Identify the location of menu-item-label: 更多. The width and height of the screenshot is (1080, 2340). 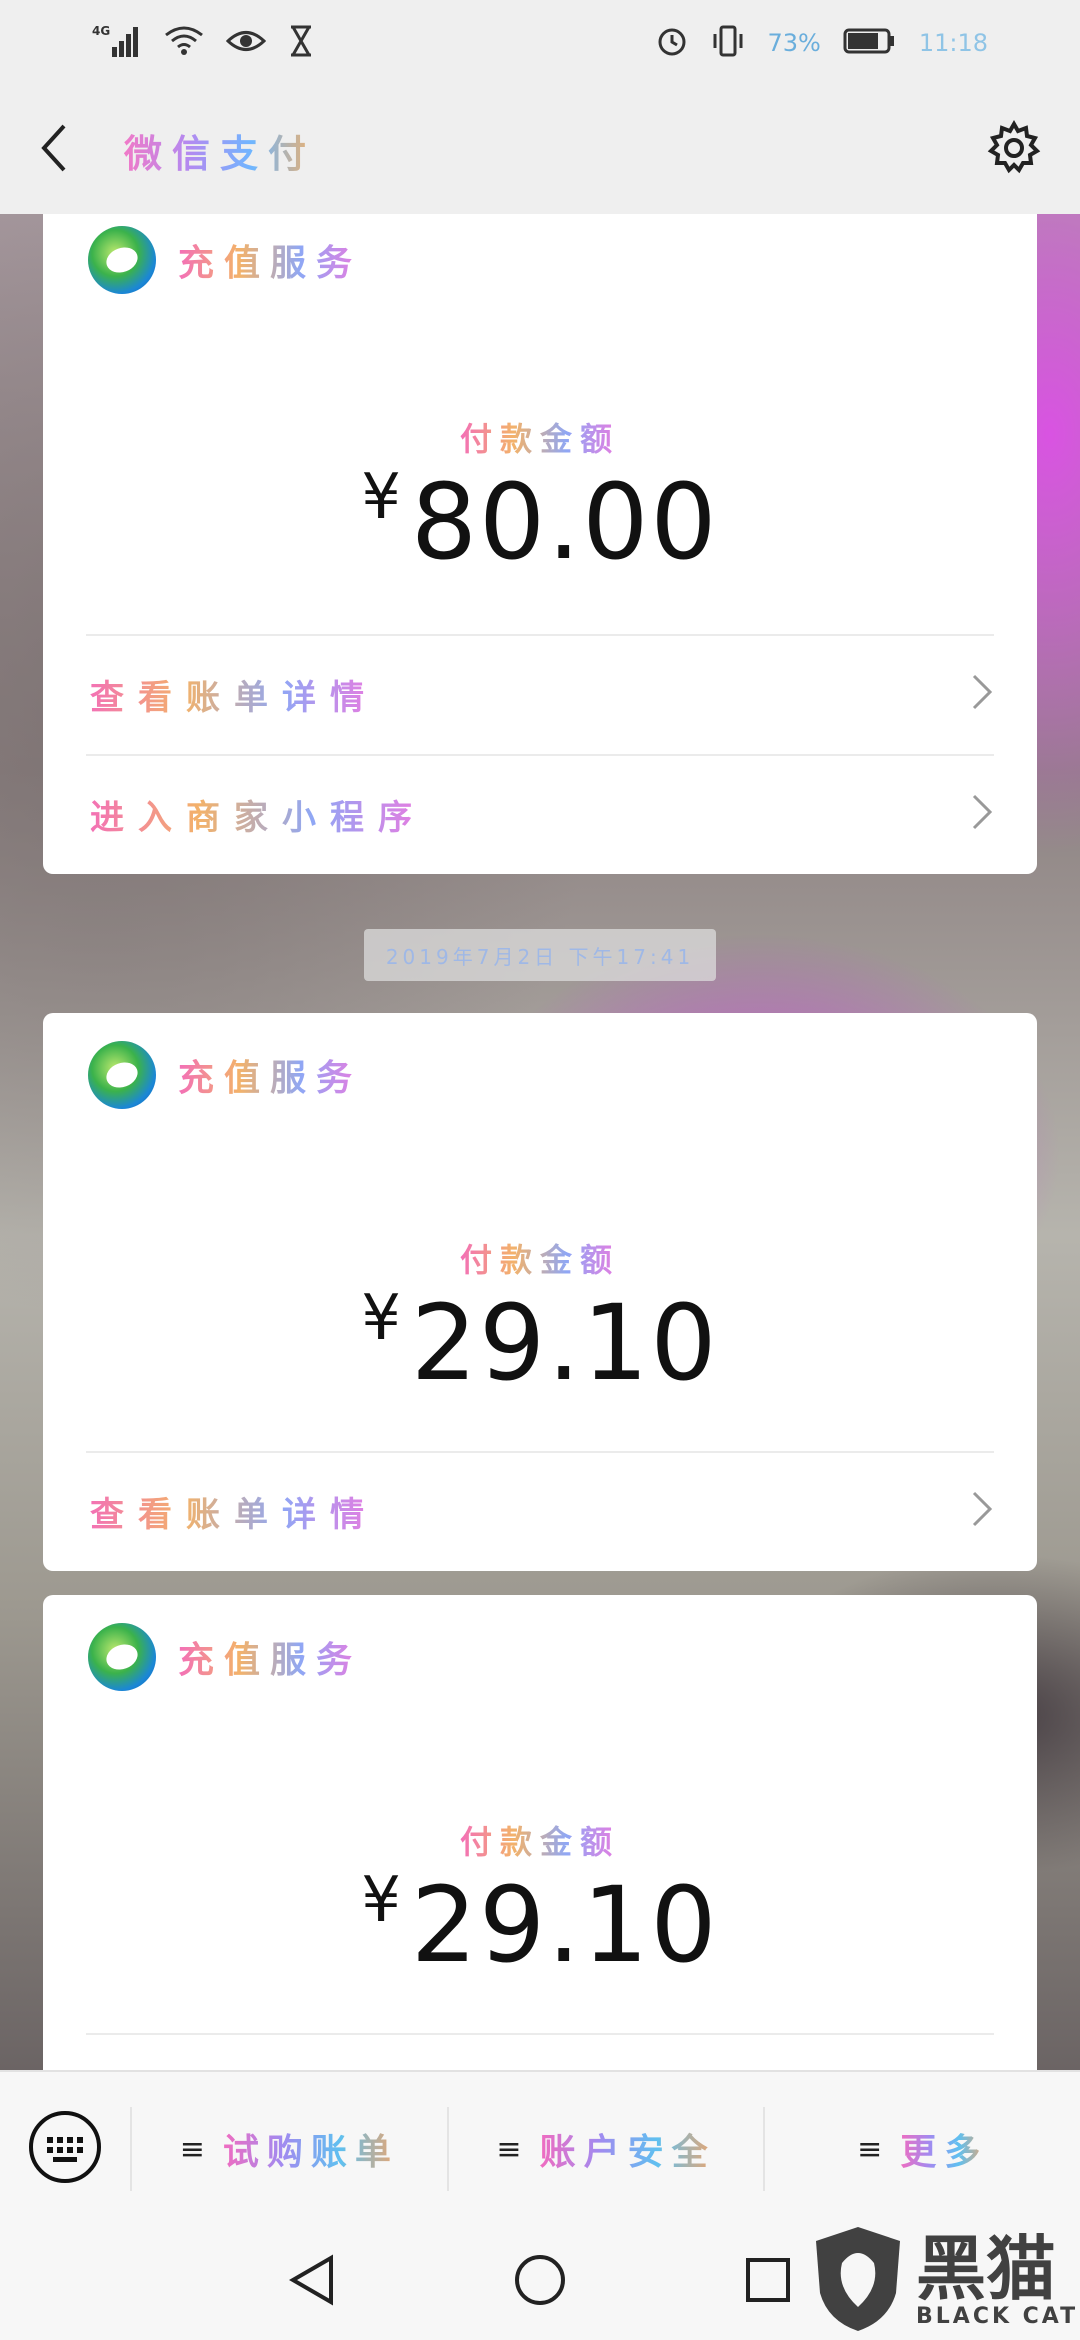
(944, 2149).